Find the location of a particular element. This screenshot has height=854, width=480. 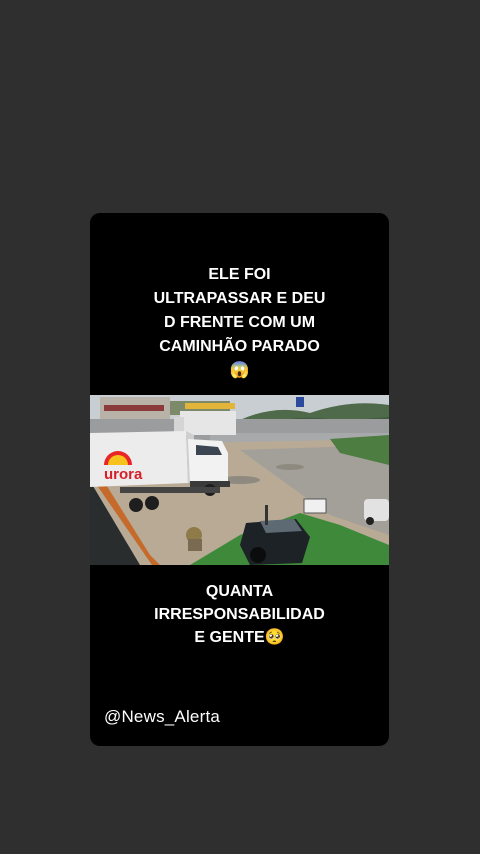

top-caption-line-2: ULTRAPASSAR E DEU is located at coordinates (239, 298).